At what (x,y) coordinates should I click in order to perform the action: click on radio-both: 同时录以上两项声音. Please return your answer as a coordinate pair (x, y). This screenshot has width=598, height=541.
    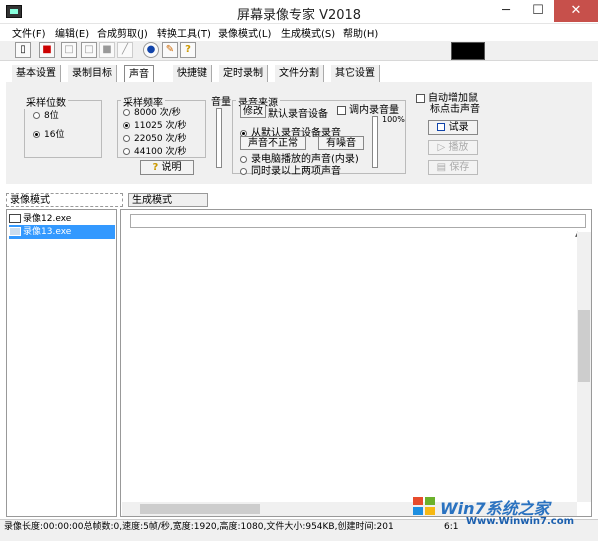
    Looking at the image, I should click on (290, 169).